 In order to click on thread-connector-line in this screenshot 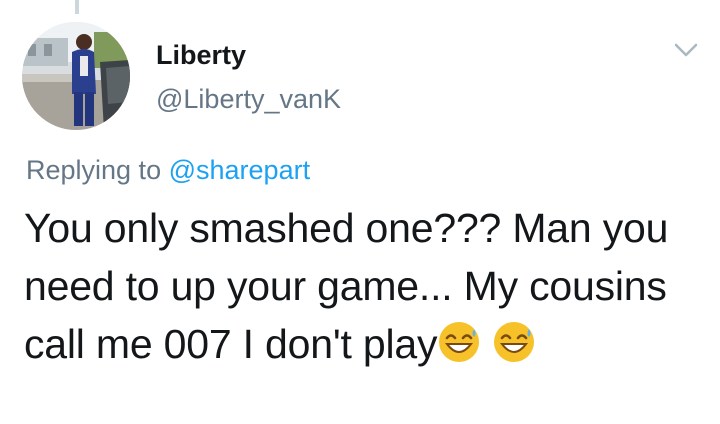, I will do `click(77, 7)`.